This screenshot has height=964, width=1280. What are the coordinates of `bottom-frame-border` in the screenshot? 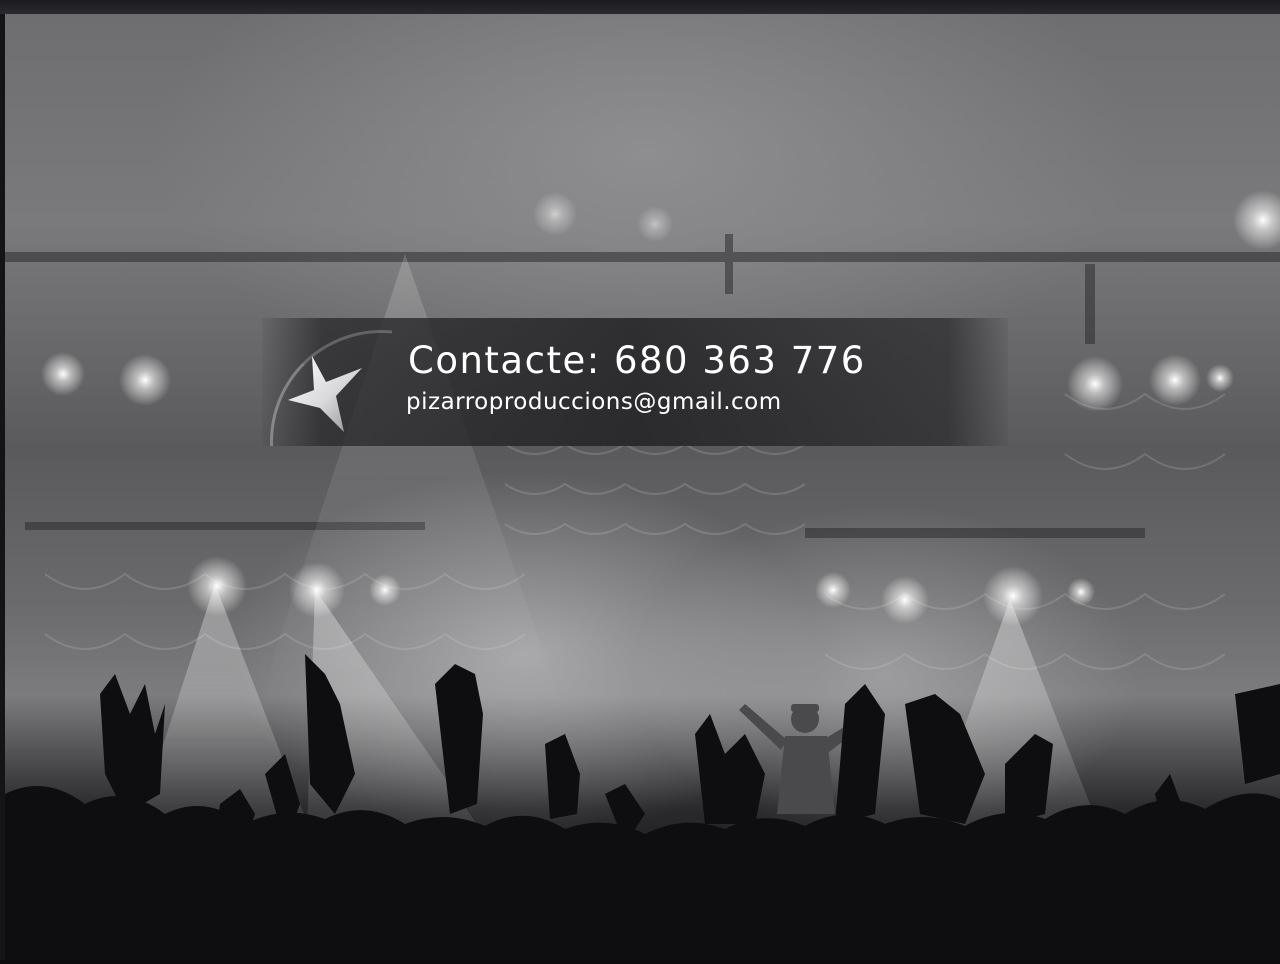 It's located at (640, 962).